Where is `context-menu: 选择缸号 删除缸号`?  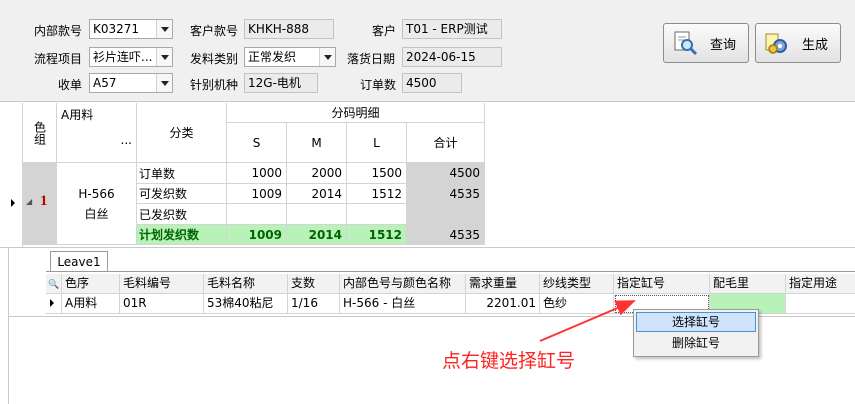
context-menu: 选择缸号 删除缸号 is located at coordinates (696, 333).